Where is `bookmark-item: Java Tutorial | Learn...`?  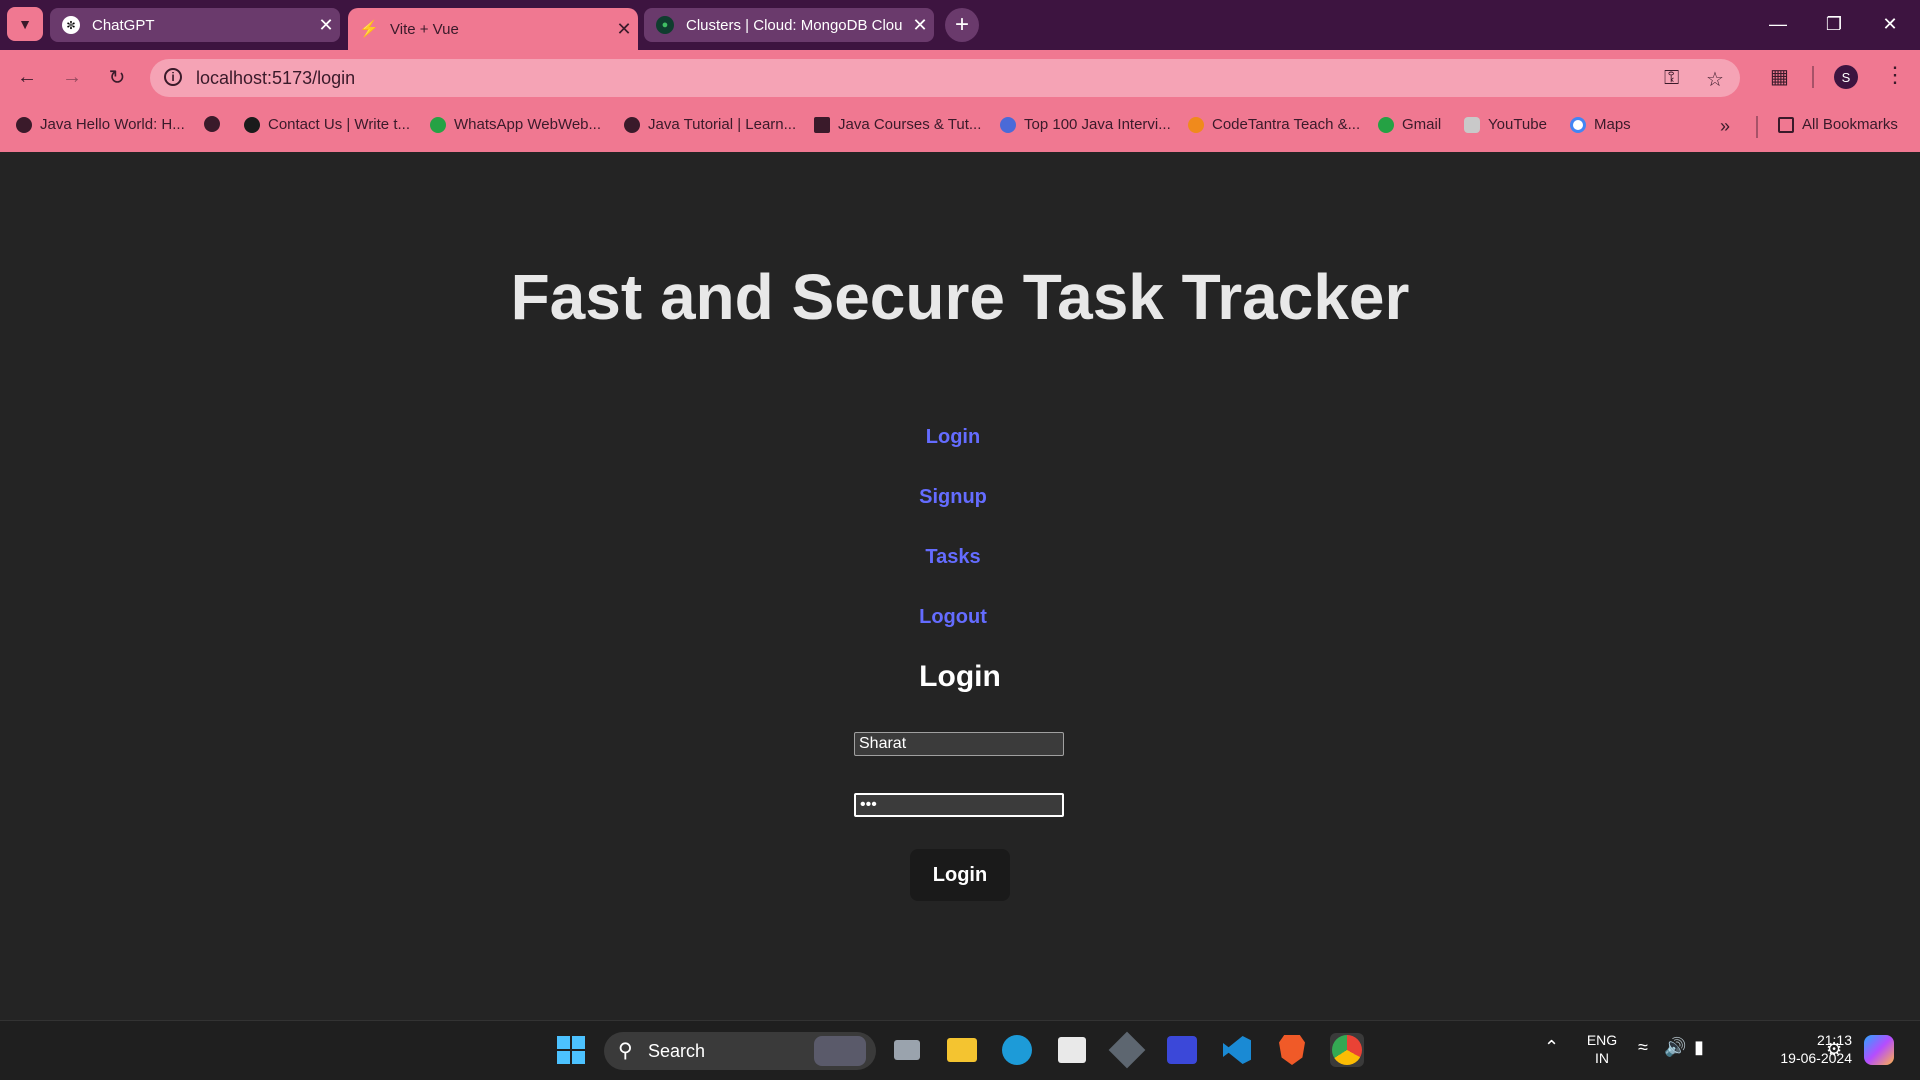 bookmark-item: Java Tutorial | Learn... is located at coordinates (710, 124).